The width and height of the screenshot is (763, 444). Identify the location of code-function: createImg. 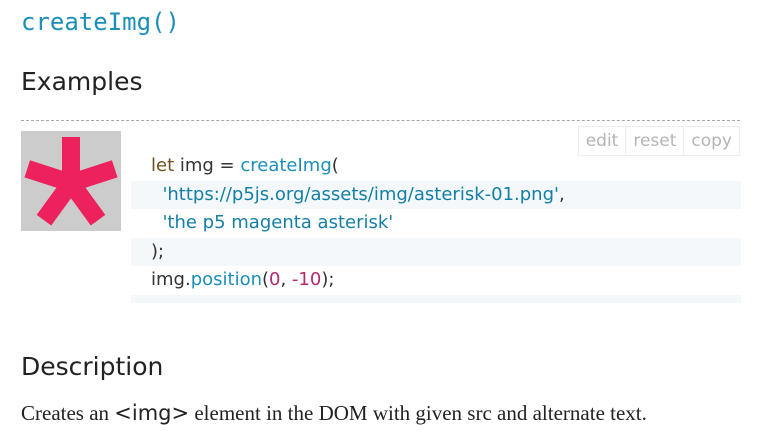
(286, 165).